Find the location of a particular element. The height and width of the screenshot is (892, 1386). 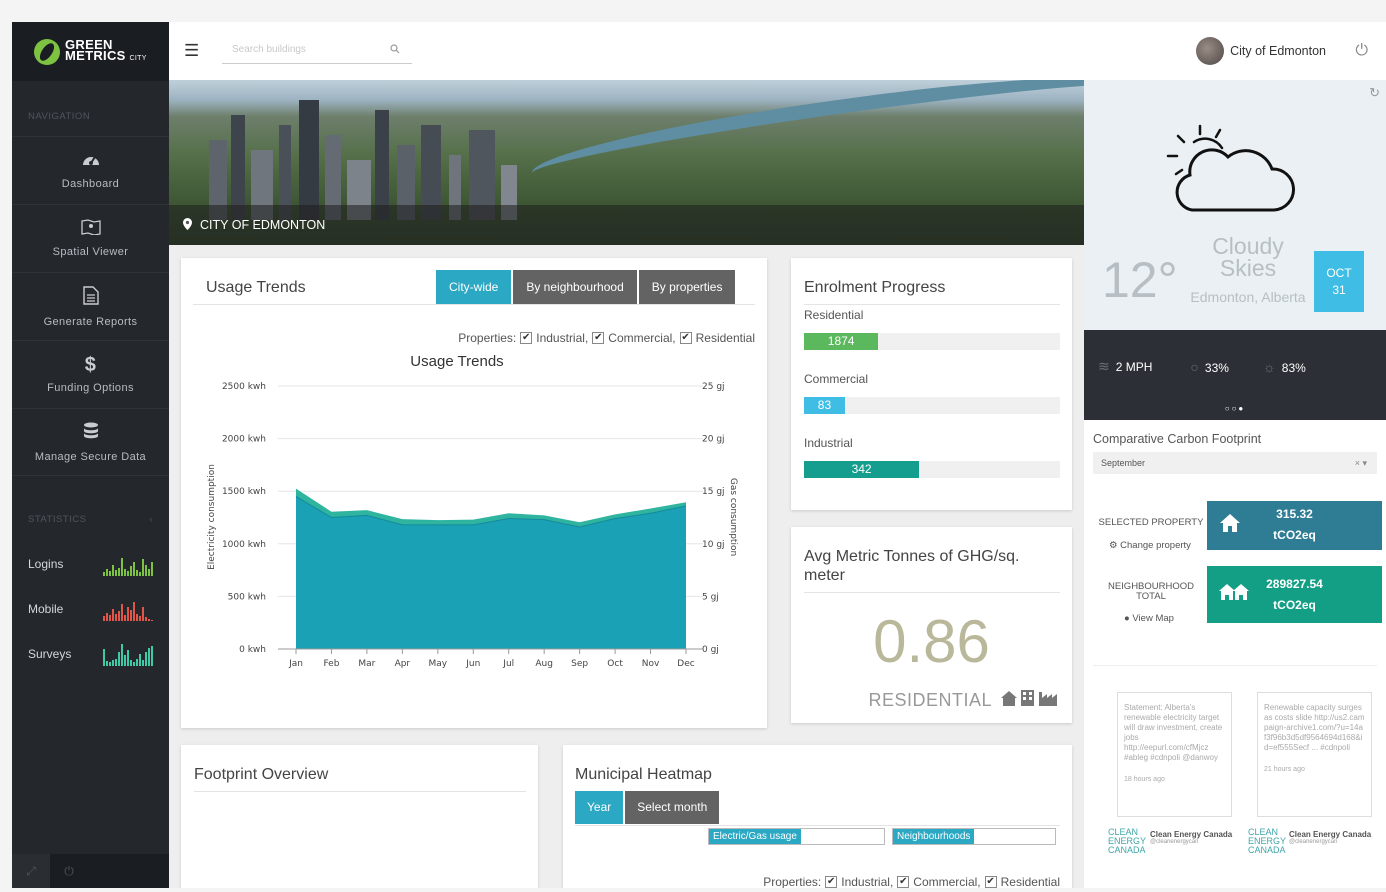

building-type-icons is located at coordinates (1030, 700).